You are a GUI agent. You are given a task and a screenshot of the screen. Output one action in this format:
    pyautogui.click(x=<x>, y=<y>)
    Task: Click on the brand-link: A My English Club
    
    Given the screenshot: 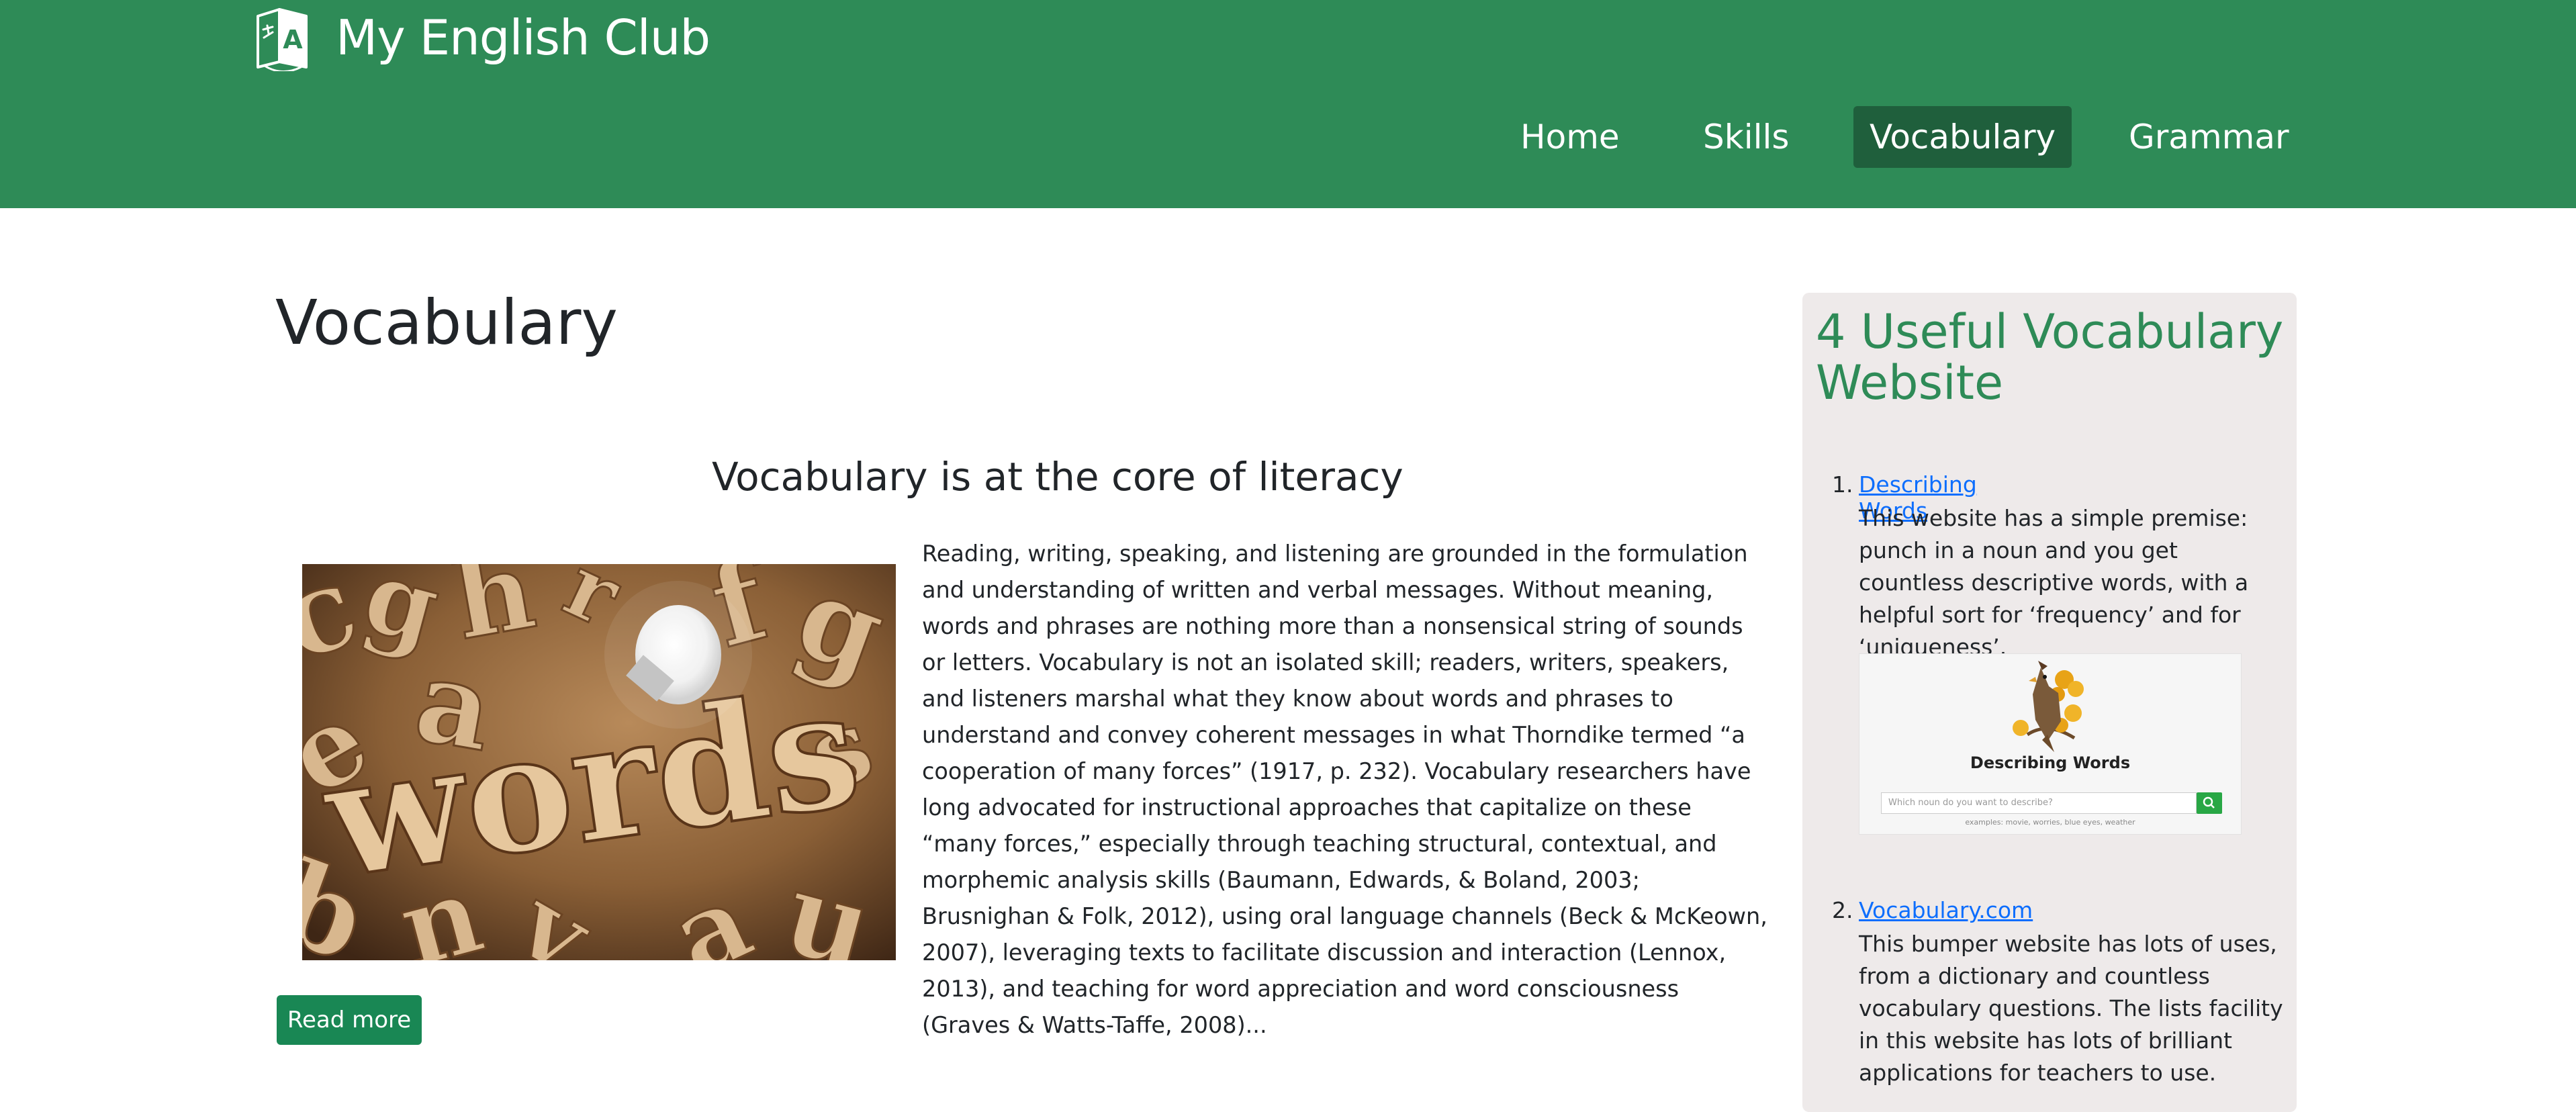 What is the action you would take?
    pyautogui.click(x=481, y=37)
    